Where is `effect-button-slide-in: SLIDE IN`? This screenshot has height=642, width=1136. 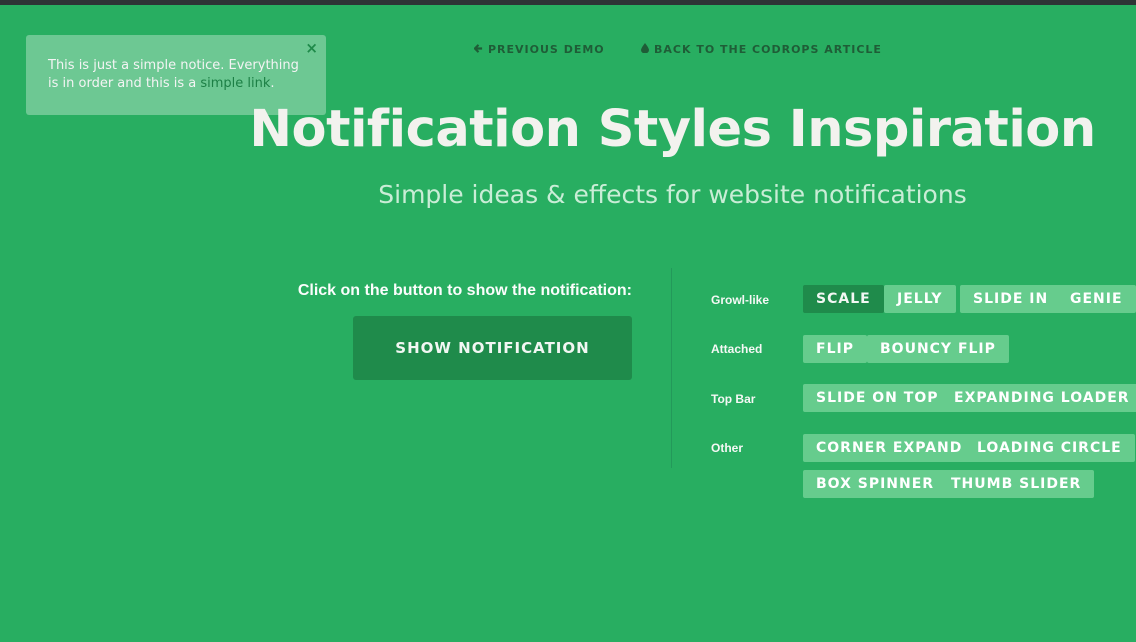
effect-button-slide-in: SLIDE IN is located at coordinates (1011, 299).